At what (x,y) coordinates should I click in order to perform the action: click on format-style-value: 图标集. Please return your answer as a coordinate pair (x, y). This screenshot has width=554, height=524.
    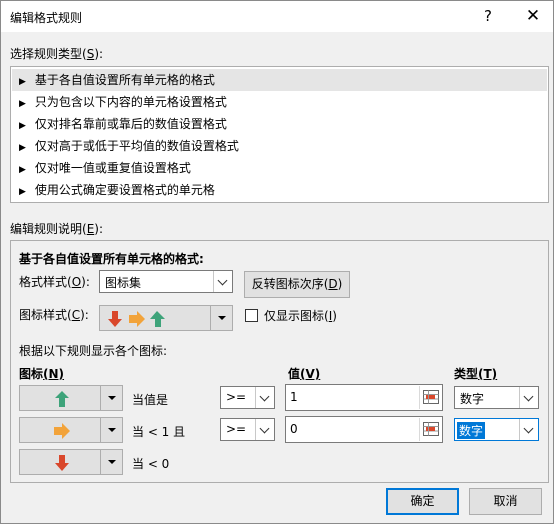
    Looking at the image, I should click on (123, 283).